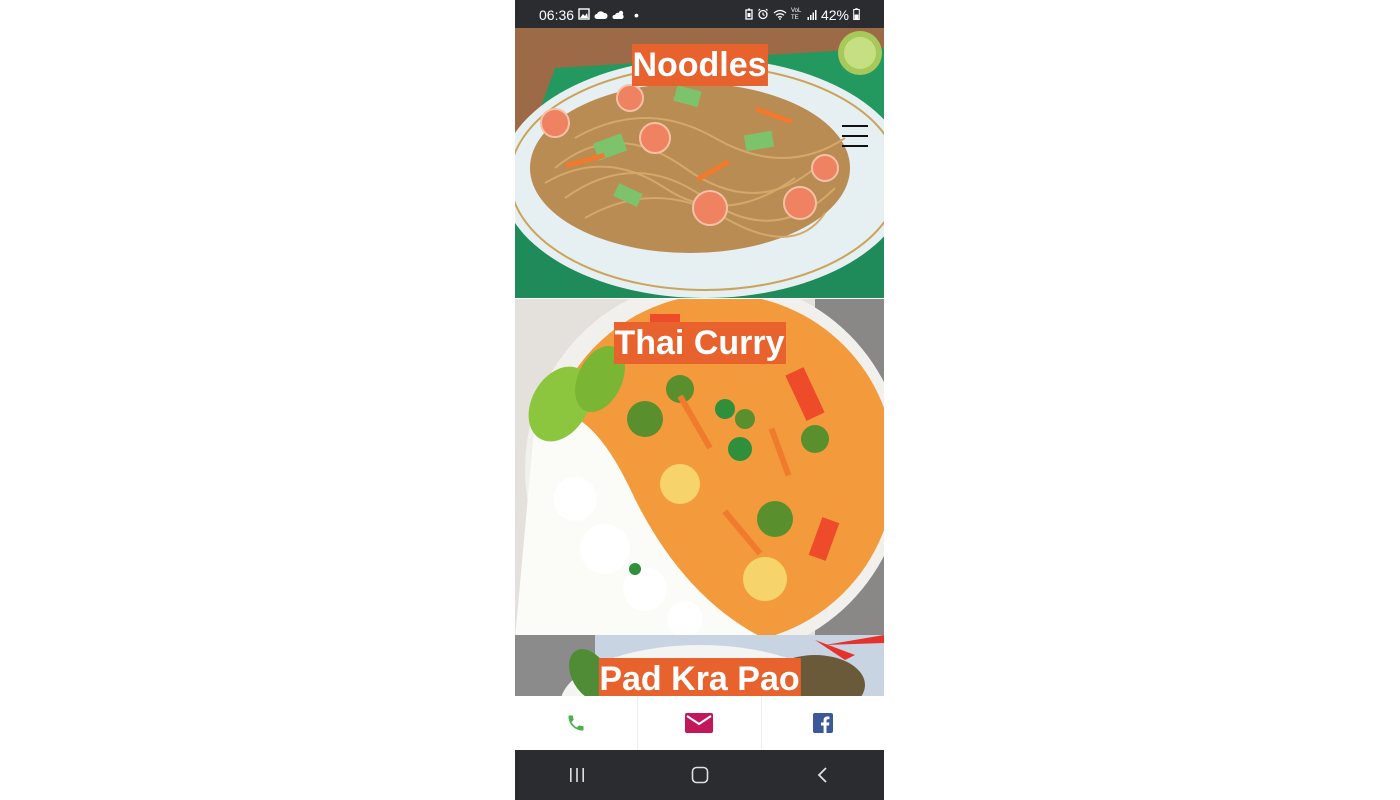 The width and height of the screenshot is (1400, 800). Describe the element at coordinates (812, 15) in the screenshot. I see `signal-icon` at that location.